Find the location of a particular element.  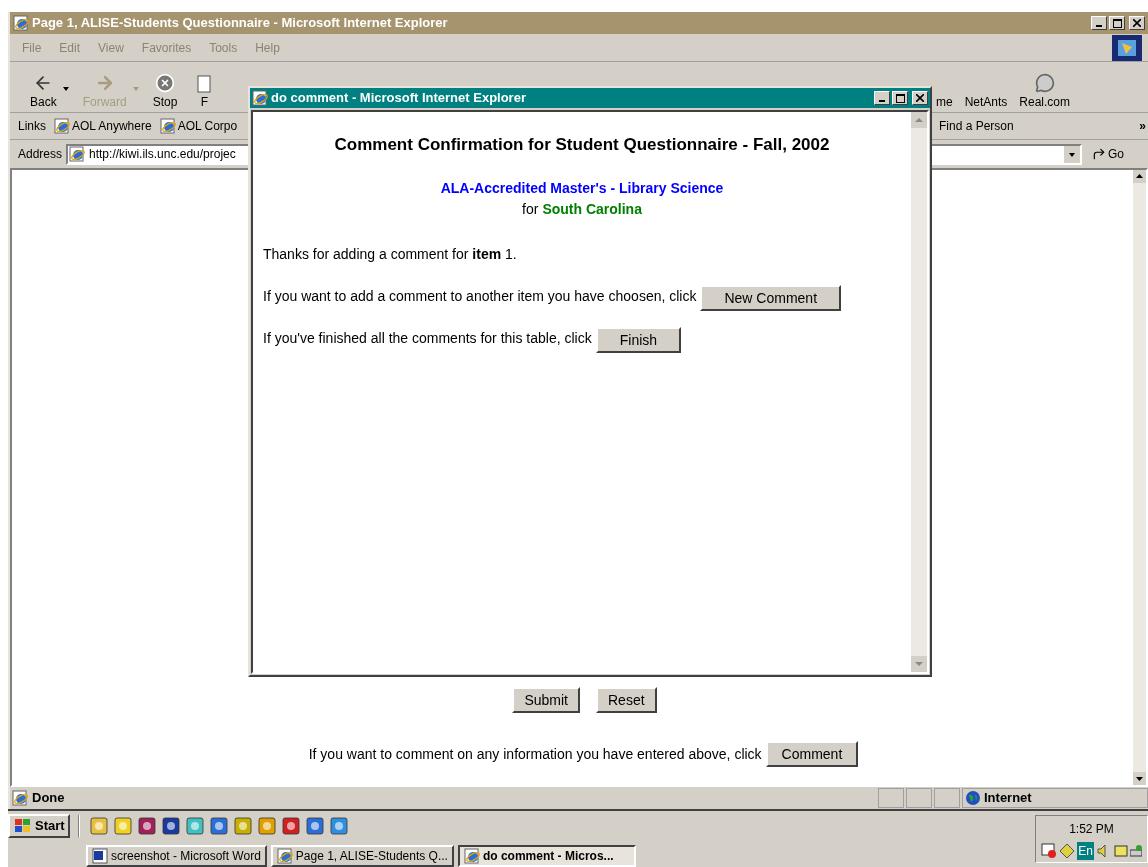

document-icon is located at coordinates (100, 856).